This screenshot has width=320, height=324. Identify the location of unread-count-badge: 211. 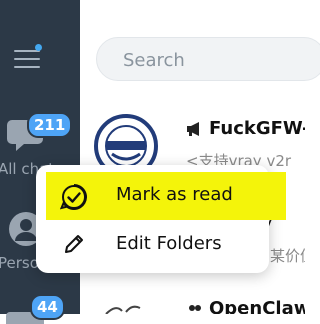
(50, 125).